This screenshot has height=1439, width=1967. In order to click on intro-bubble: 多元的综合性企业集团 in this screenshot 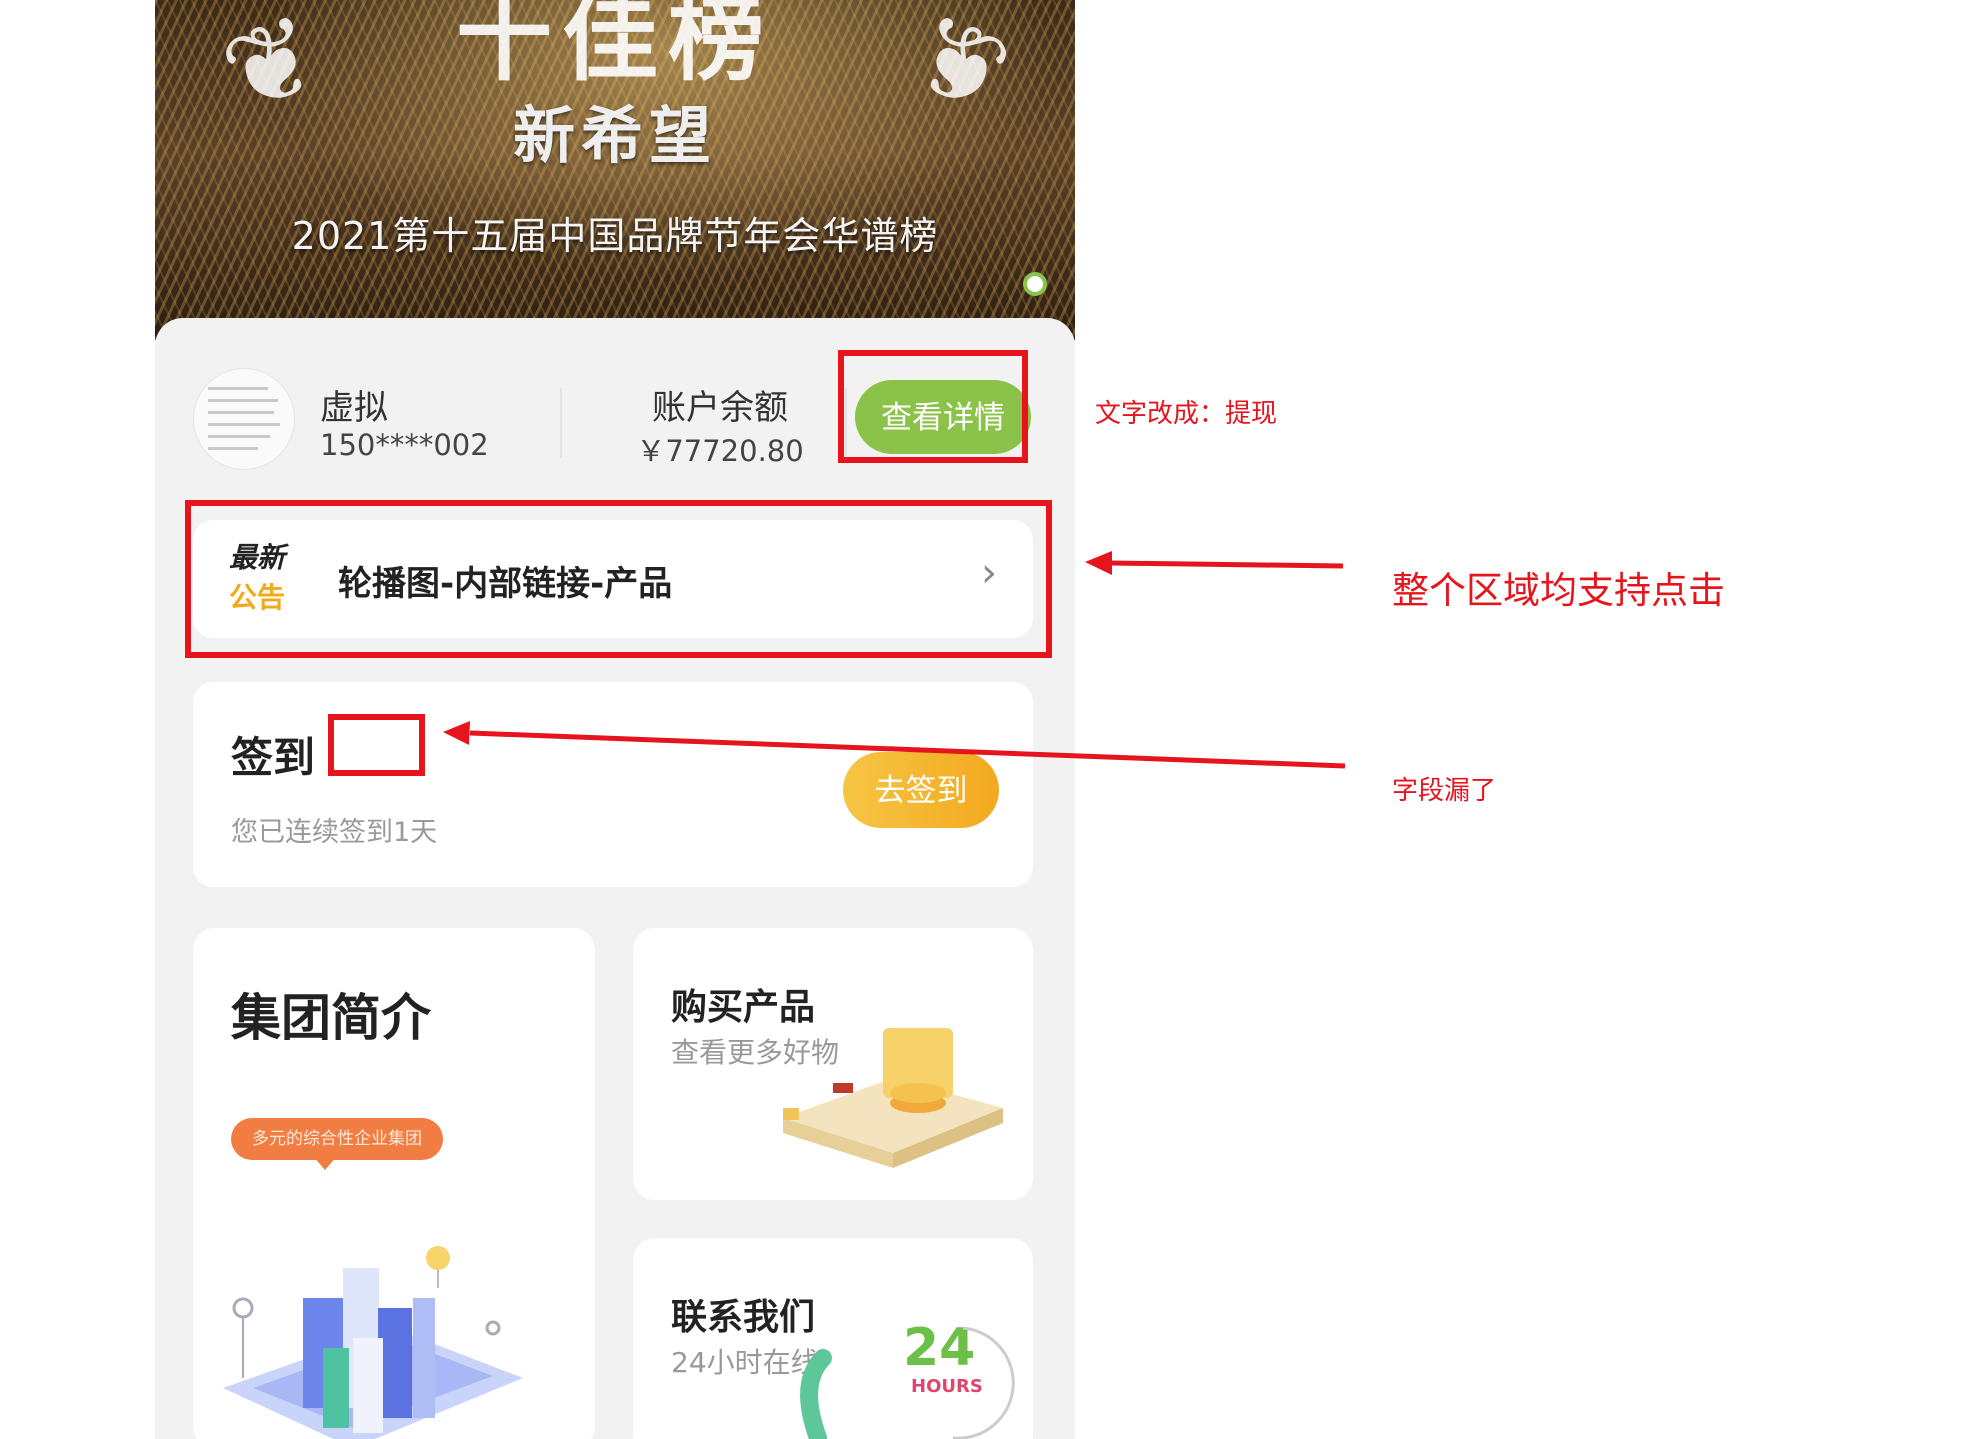, I will do `click(337, 1139)`.